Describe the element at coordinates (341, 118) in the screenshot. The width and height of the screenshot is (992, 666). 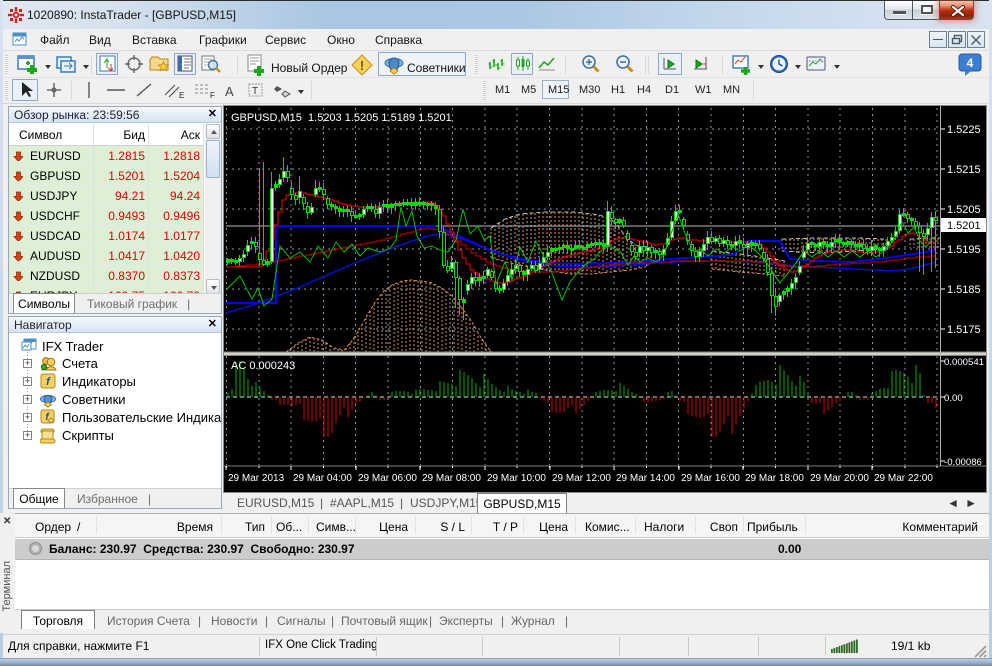
I see `svg-text:GBPUSD,M15 1.5203 1.5205 1.51: GBPUSD,M15 1.5203 1.5205 1.5189 1.5201` at that location.